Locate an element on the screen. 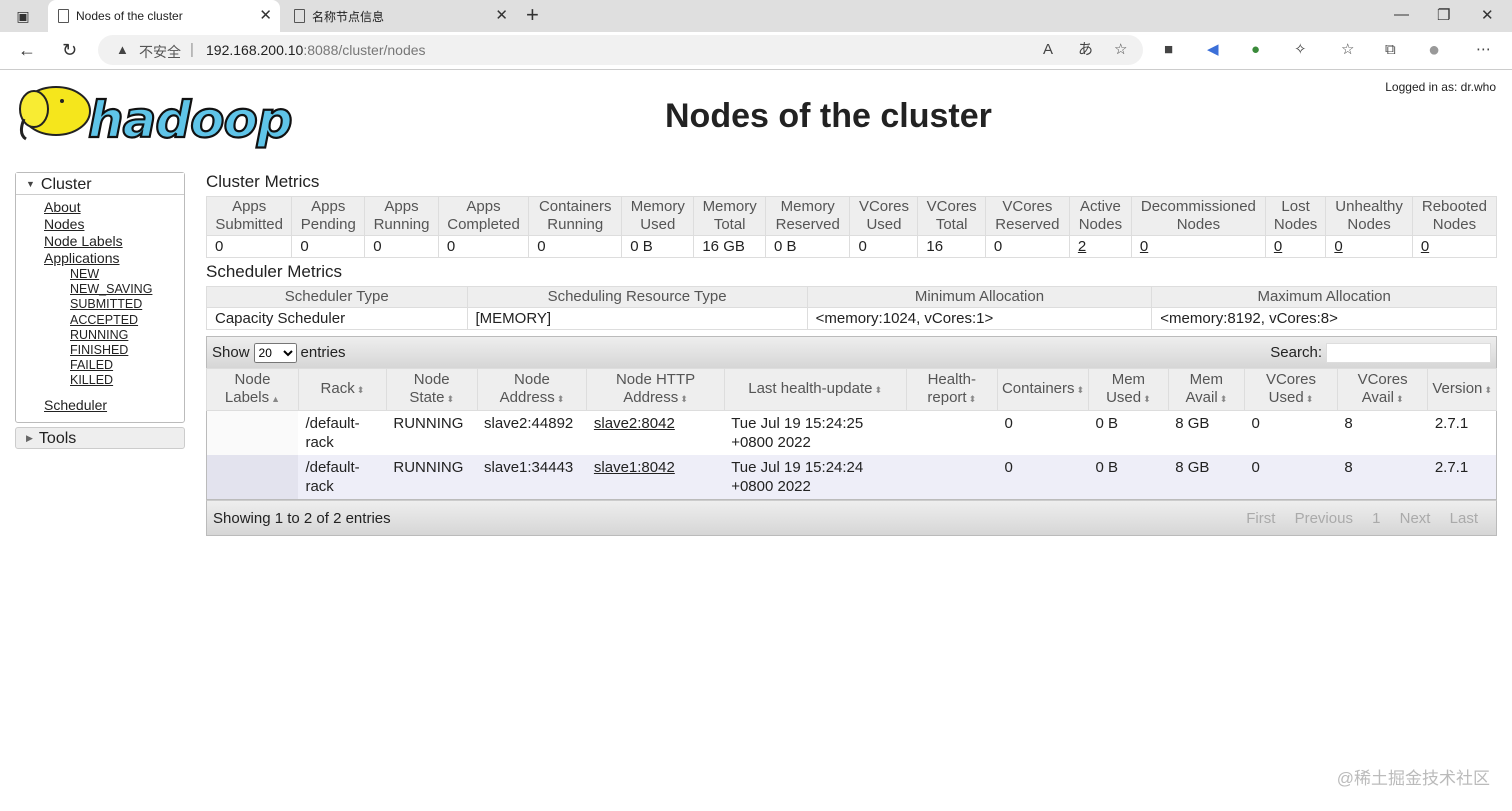 This screenshot has width=1512, height=811. nodes-column-header: Version ⬍ is located at coordinates (1462, 389).